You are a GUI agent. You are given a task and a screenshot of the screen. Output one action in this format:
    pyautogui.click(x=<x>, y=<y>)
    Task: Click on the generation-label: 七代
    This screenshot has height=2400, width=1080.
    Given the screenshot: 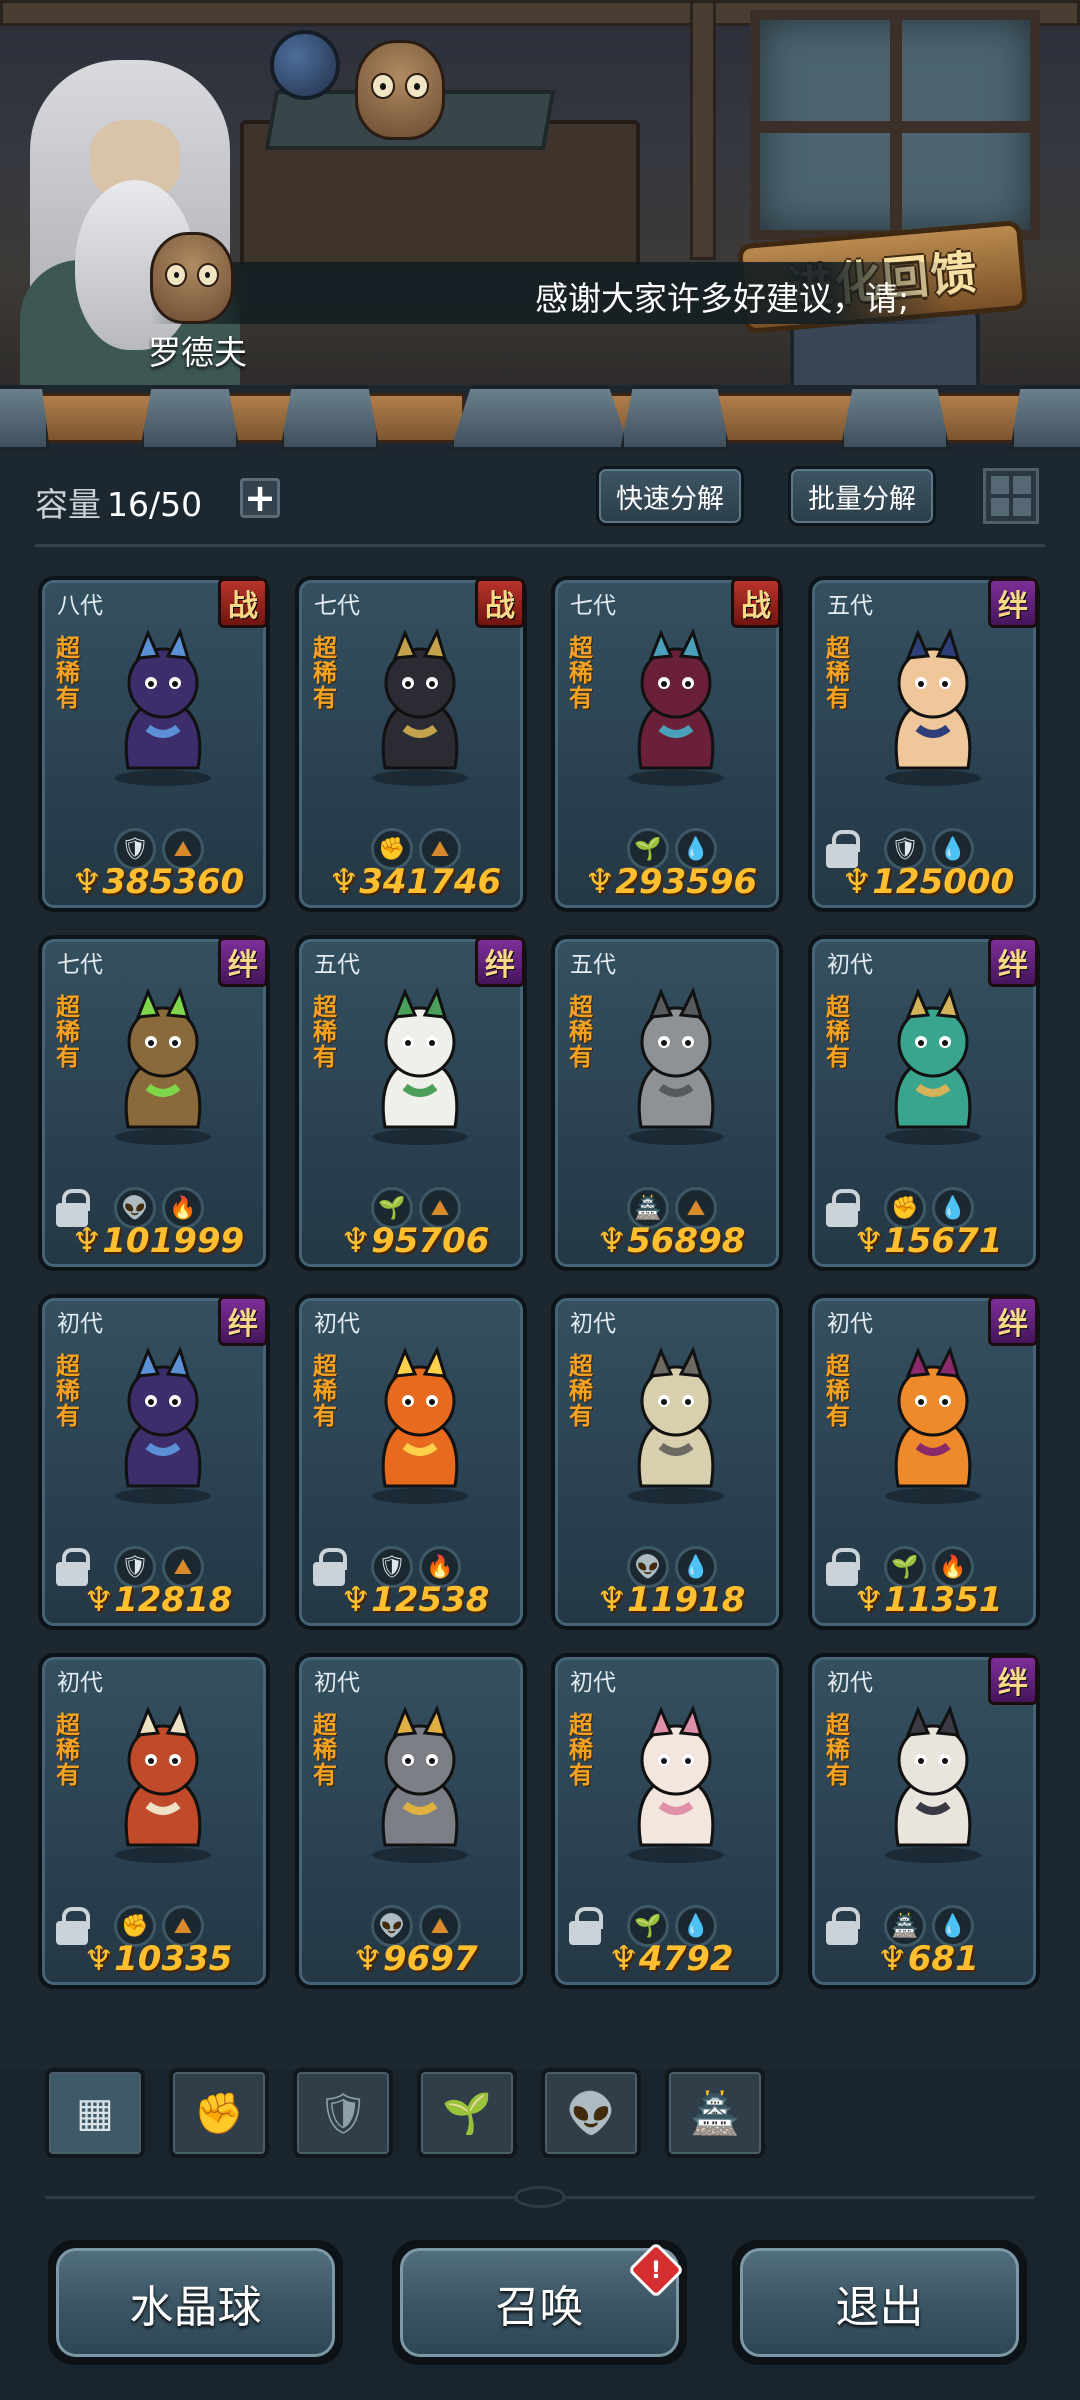 What is the action you would take?
    pyautogui.click(x=593, y=606)
    